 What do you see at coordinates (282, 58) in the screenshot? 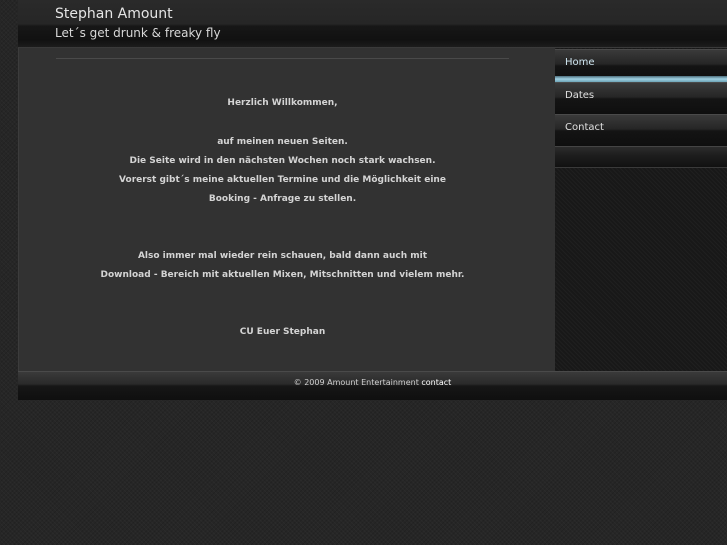
I see `content-divider` at bounding box center [282, 58].